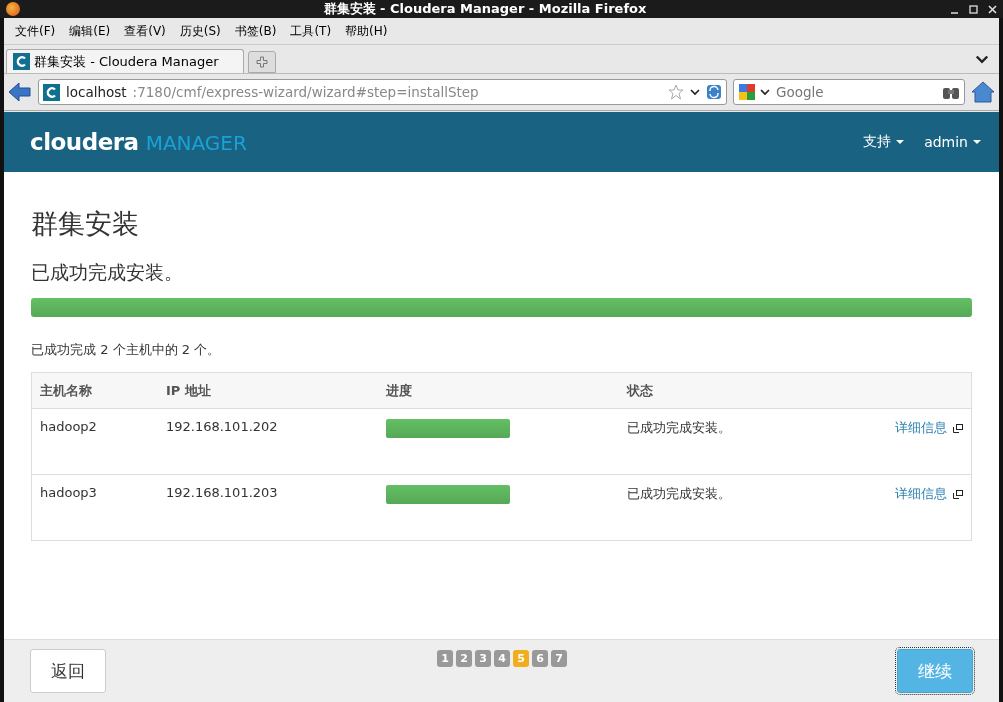 This screenshot has height=702, width=1003. What do you see at coordinates (68, 671) in the screenshot?
I see `back-button: 返回` at bounding box center [68, 671].